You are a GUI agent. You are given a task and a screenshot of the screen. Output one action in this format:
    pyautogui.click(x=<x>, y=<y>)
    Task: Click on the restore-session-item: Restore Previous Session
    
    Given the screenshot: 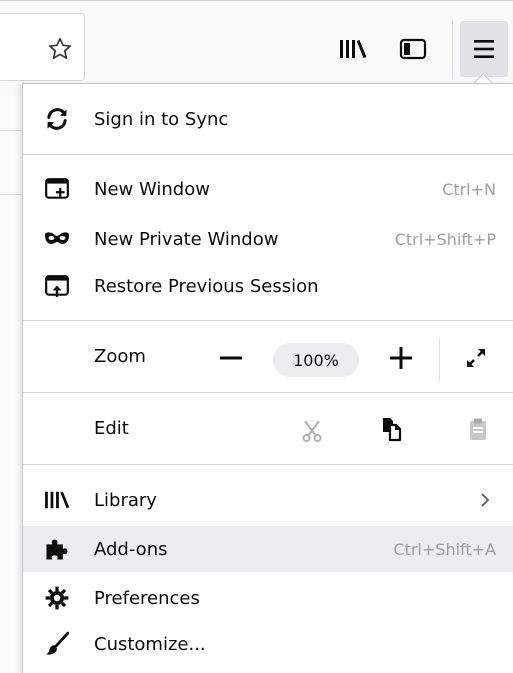 What is the action you would take?
    pyautogui.click(x=268, y=286)
    